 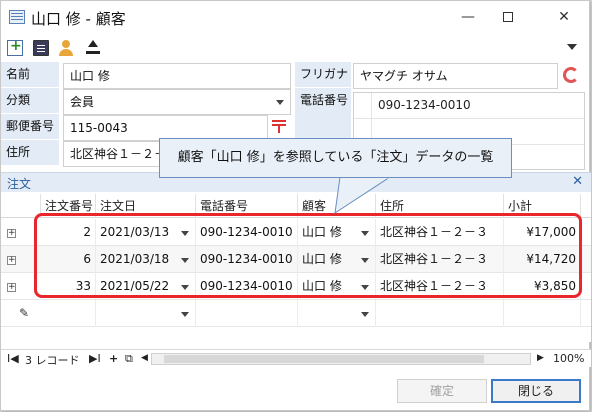 I want to click on confirm-button: 確定, so click(x=442, y=391).